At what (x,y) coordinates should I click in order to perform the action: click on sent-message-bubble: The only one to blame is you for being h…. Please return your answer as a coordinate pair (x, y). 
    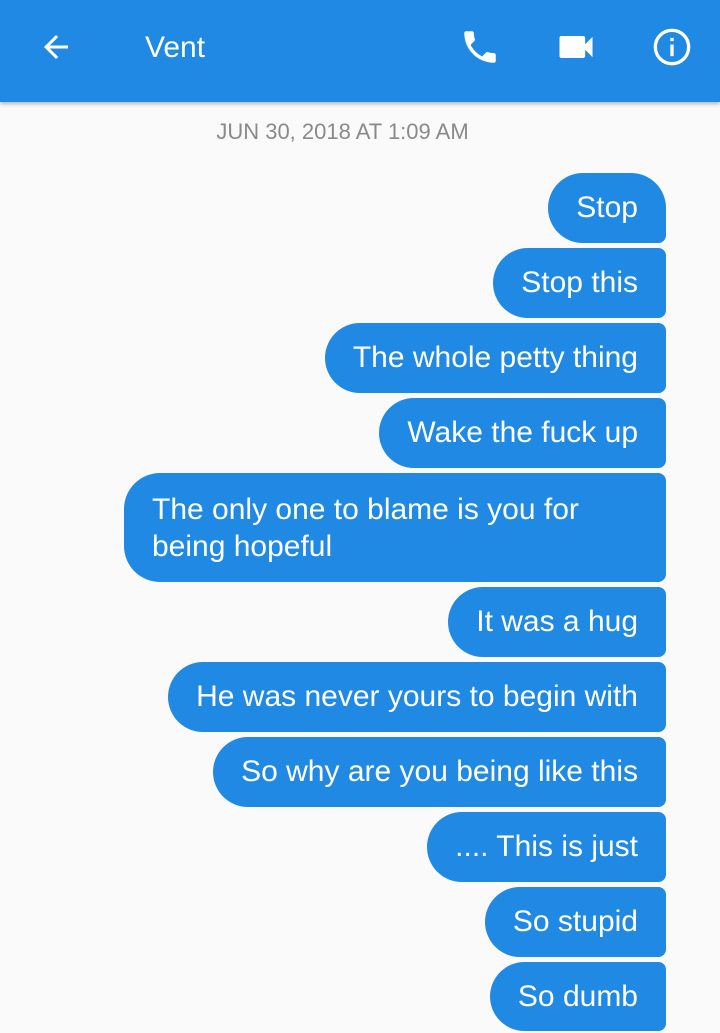
    Looking at the image, I should click on (395, 527).